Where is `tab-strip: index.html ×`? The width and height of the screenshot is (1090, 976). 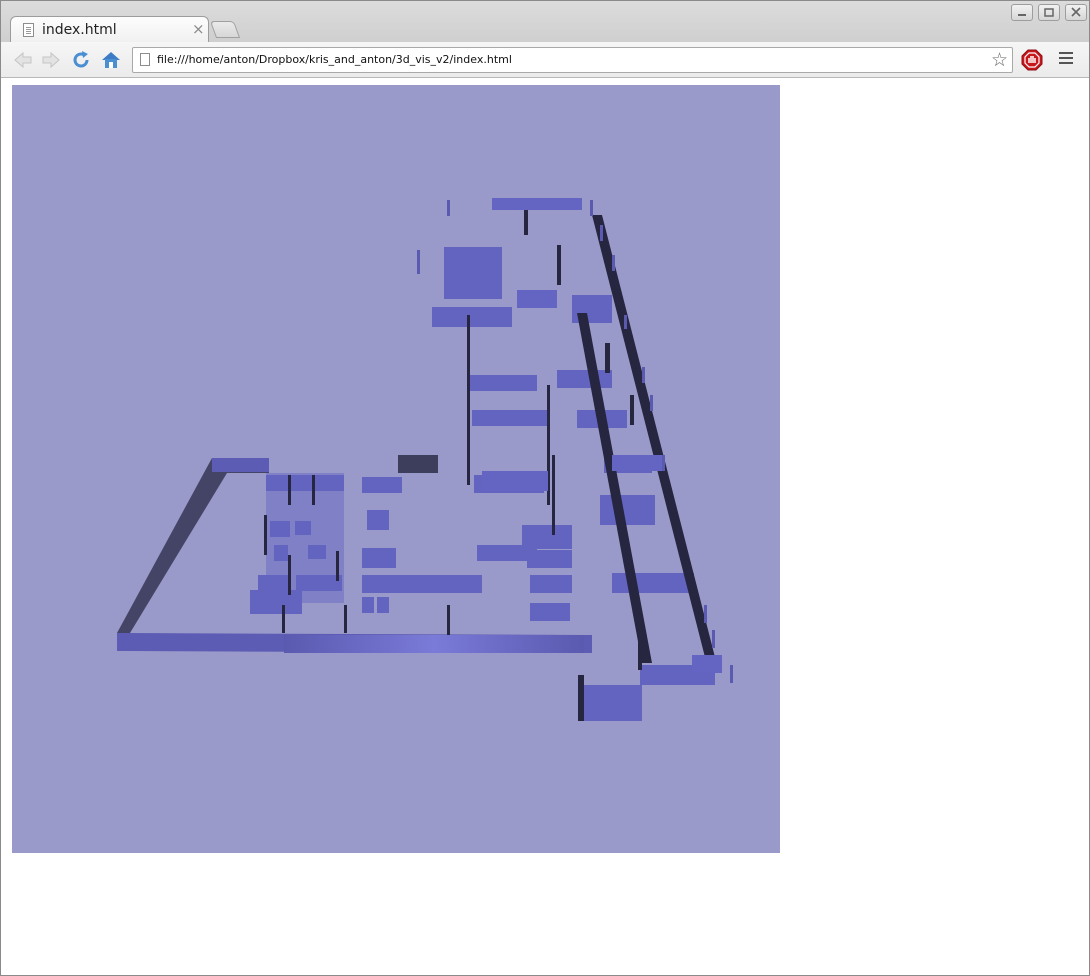
tab-strip: index.html × is located at coordinates (545, 22).